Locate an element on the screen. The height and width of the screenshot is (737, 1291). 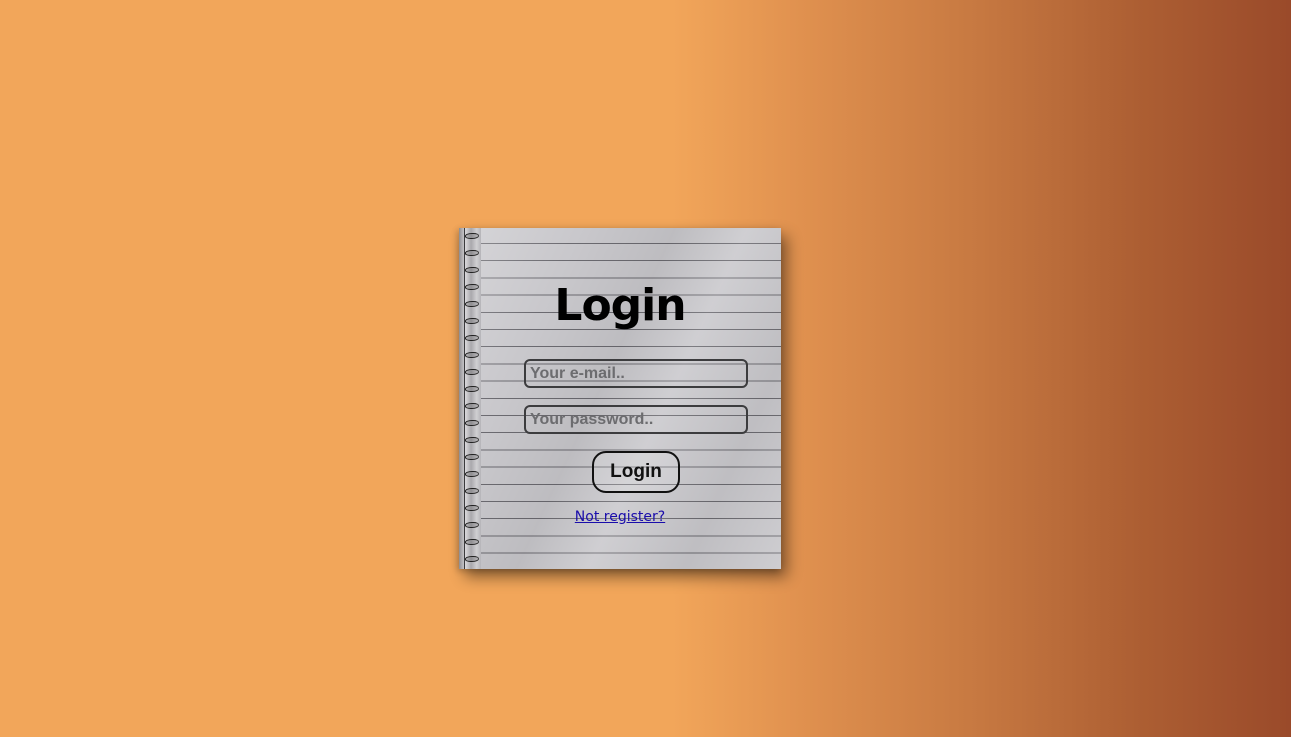
register-link-container: Not register? is located at coordinates (620, 517).